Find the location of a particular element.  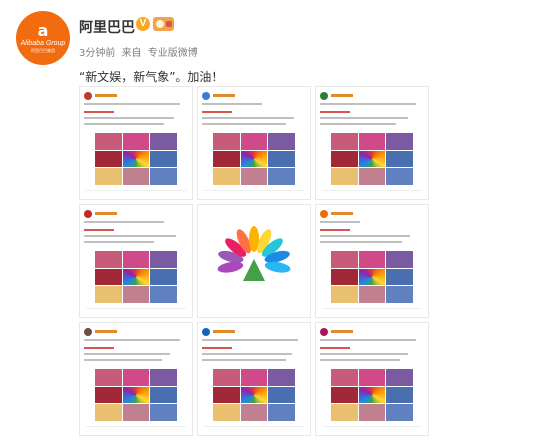

post-source-link: 专业版微博 is located at coordinates (173, 53).